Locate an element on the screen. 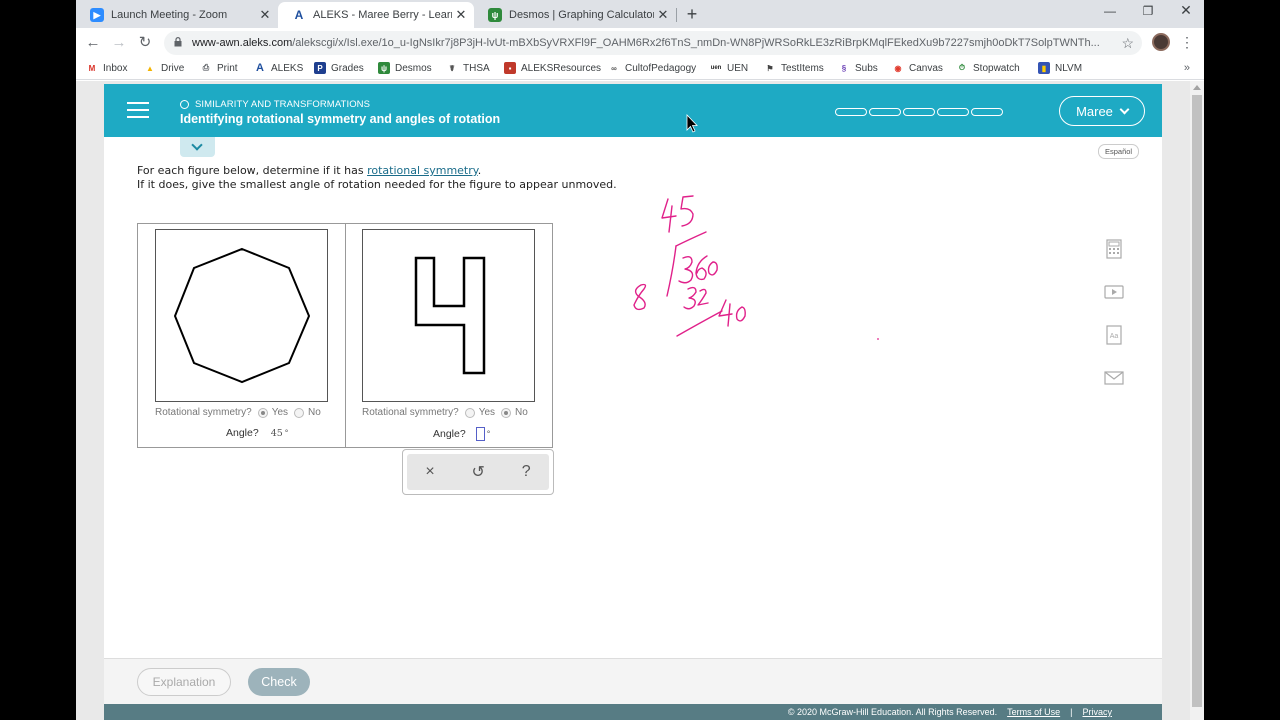 The image size is (1280, 720). rotational-symmetry-link: rotational symmetry is located at coordinates (422, 170).